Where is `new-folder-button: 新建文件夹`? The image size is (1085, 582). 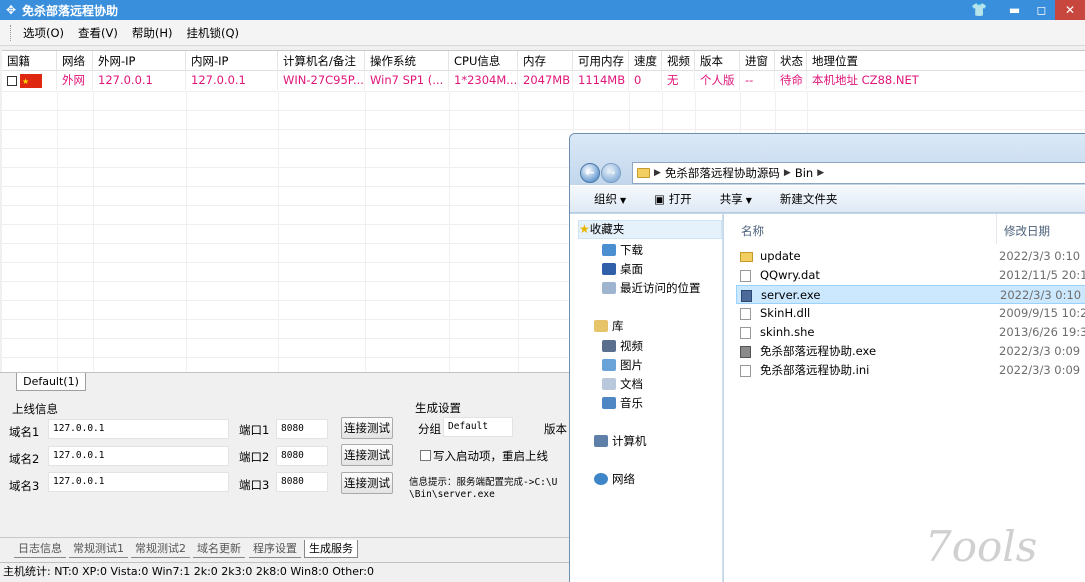
new-folder-button: 新建文件夹 is located at coordinates (809, 199).